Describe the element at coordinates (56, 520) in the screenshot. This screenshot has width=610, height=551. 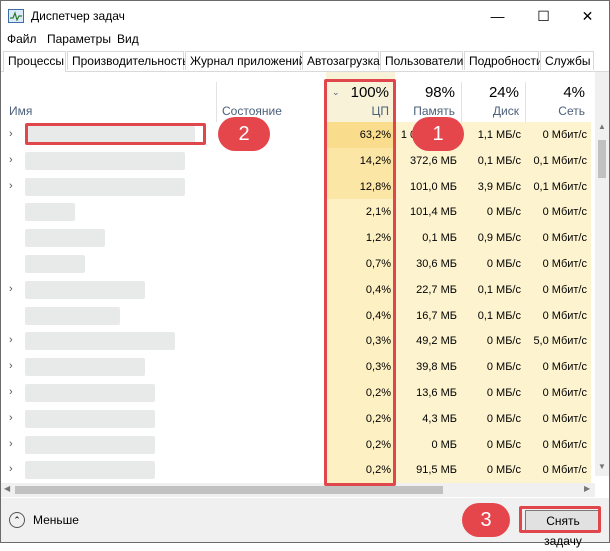
I see `fewer-details-link: Меньше` at that location.